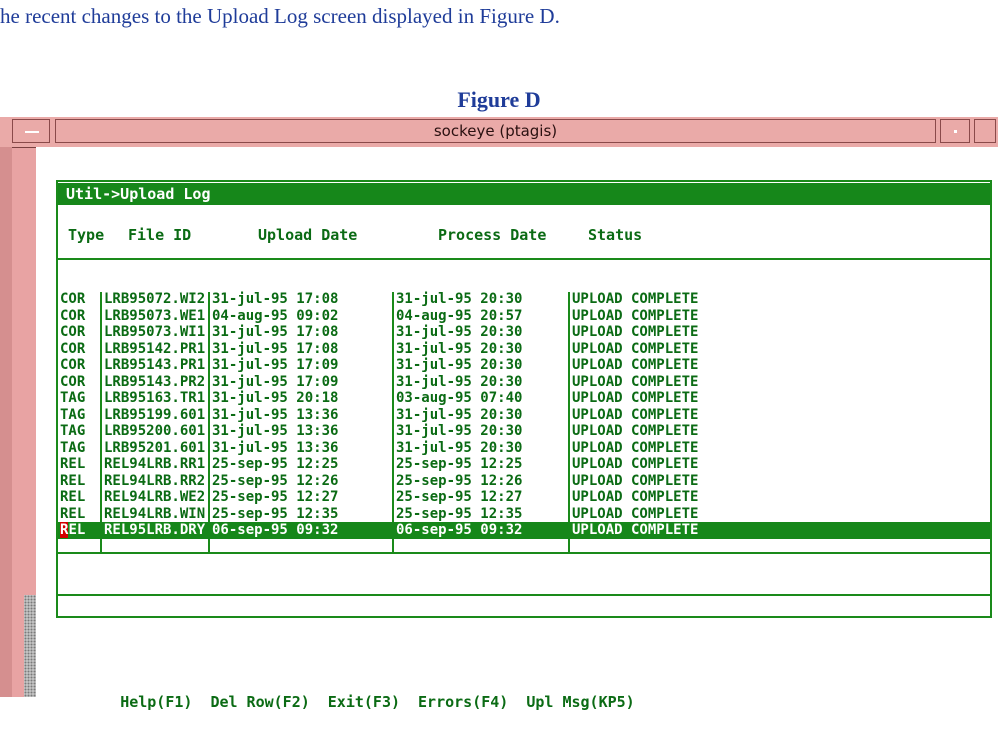 This screenshot has height=732, width=998. What do you see at coordinates (985, 131) in the screenshot?
I see `maximize-button` at bounding box center [985, 131].